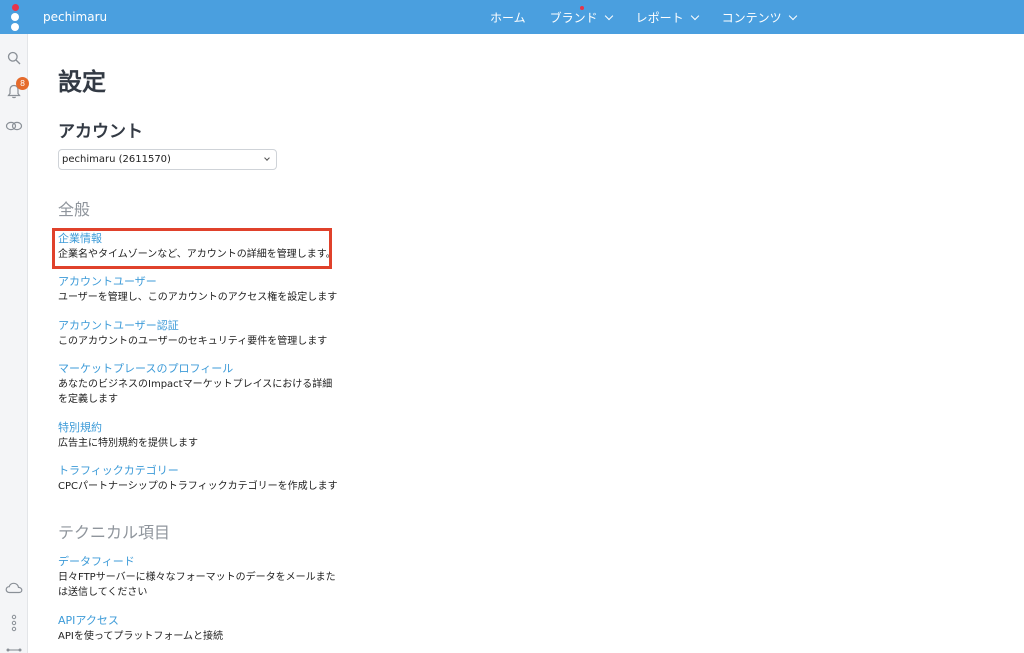  I want to click on general-heading: 全般, so click(74, 209).